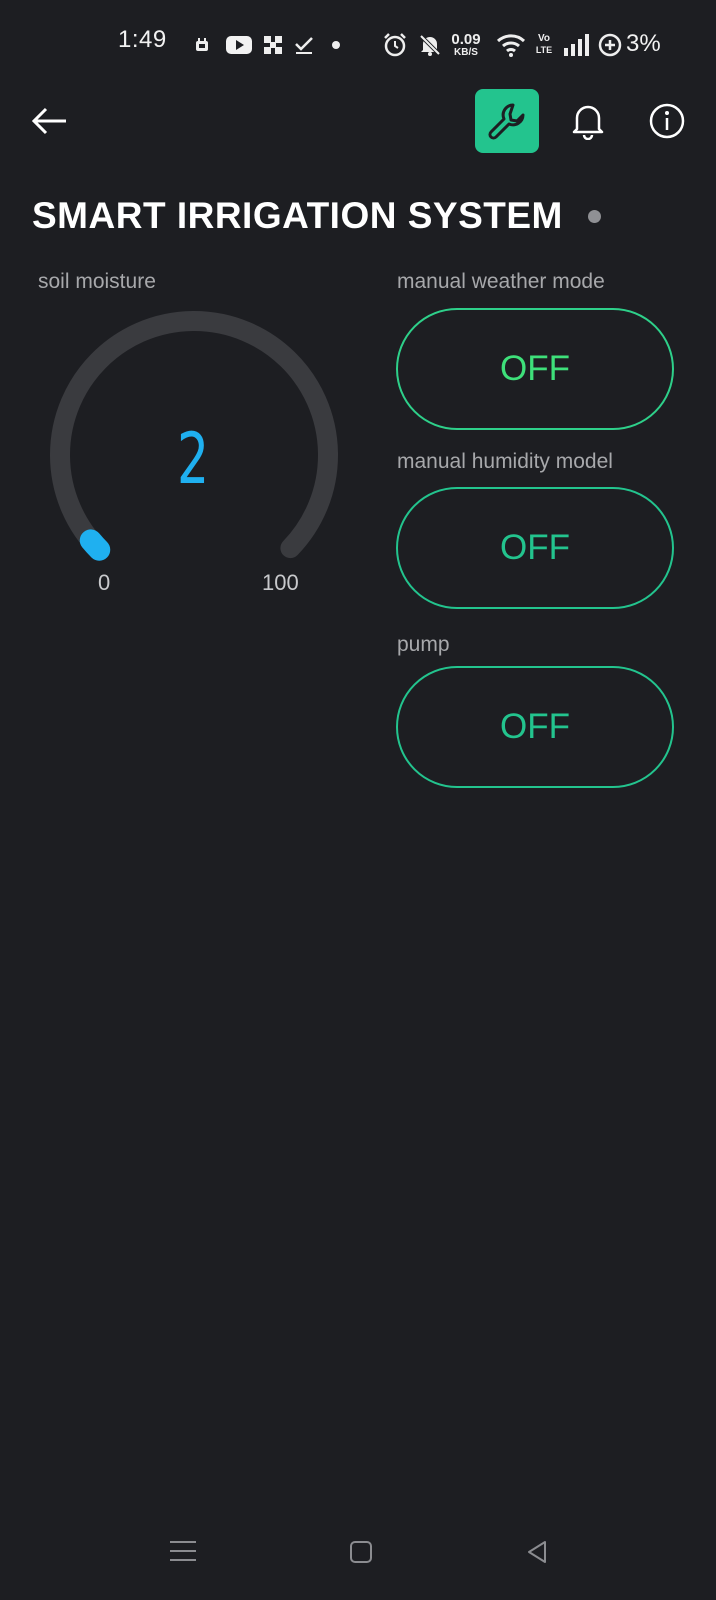 Image resolution: width=716 pixels, height=1600 pixels. Describe the element at coordinates (202, 44) in the screenshot. I see `notification-icon` at that location.